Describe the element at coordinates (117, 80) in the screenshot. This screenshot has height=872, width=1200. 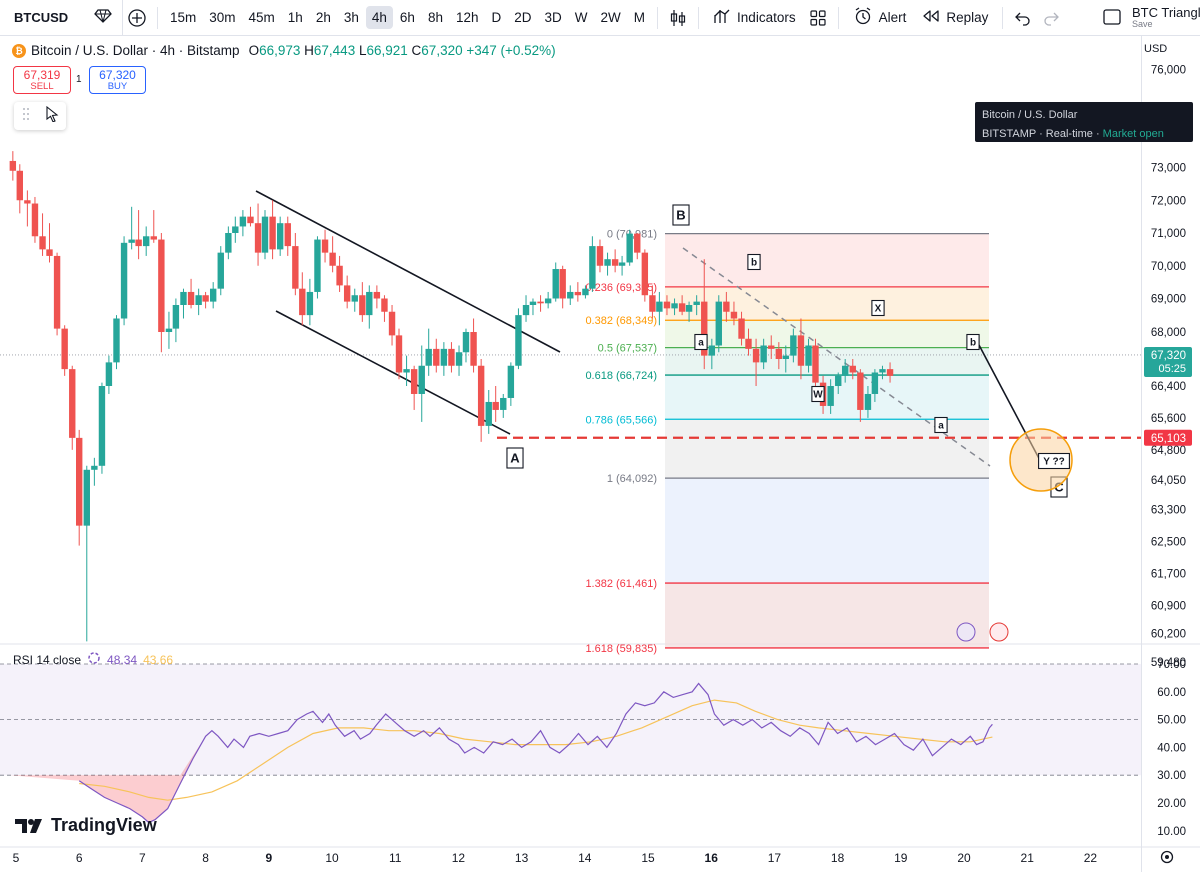
I see `buy-button: 67,320 BUY` at that location.